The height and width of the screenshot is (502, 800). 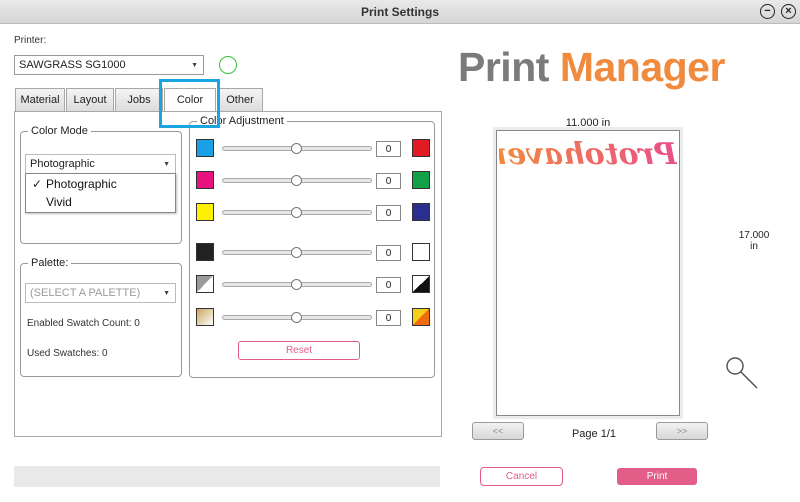 I want to click on color-mode-select-value: Photographic, so click(x=62, y=164).